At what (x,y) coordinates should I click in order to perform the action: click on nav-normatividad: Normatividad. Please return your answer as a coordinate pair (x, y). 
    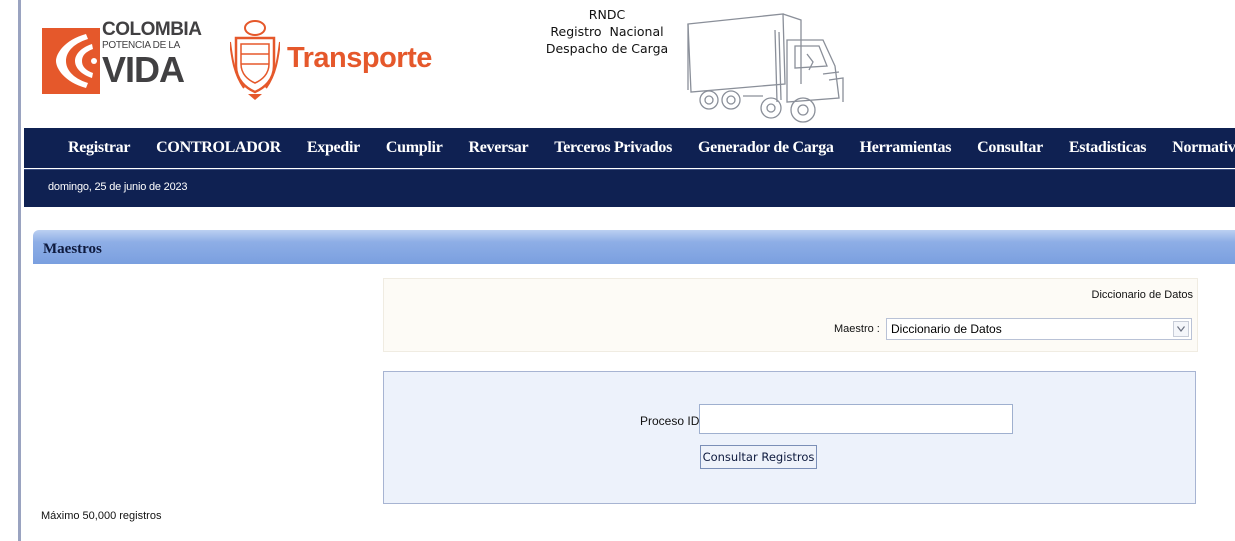
    Looking at the image, I should click on (1197, 148).